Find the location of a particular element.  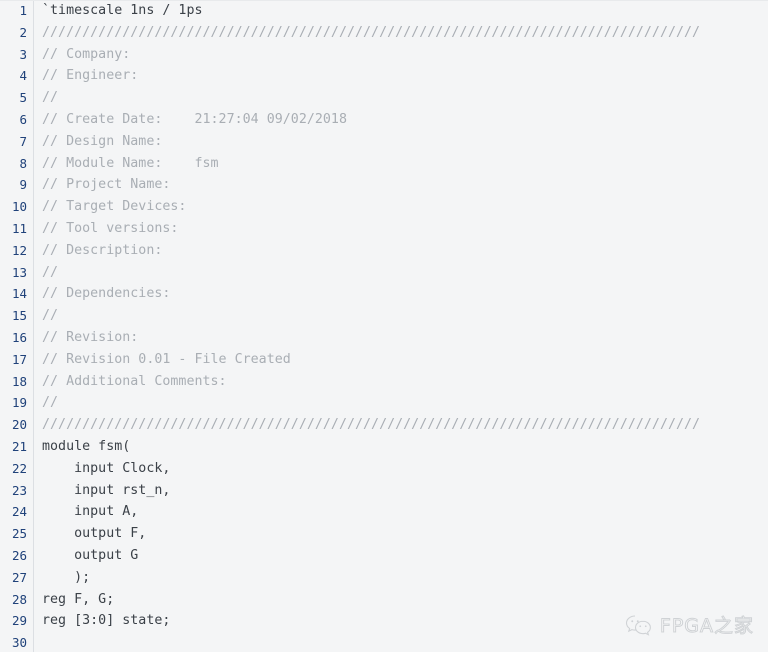

line-number: 30 is located at coordinates (17, 642).